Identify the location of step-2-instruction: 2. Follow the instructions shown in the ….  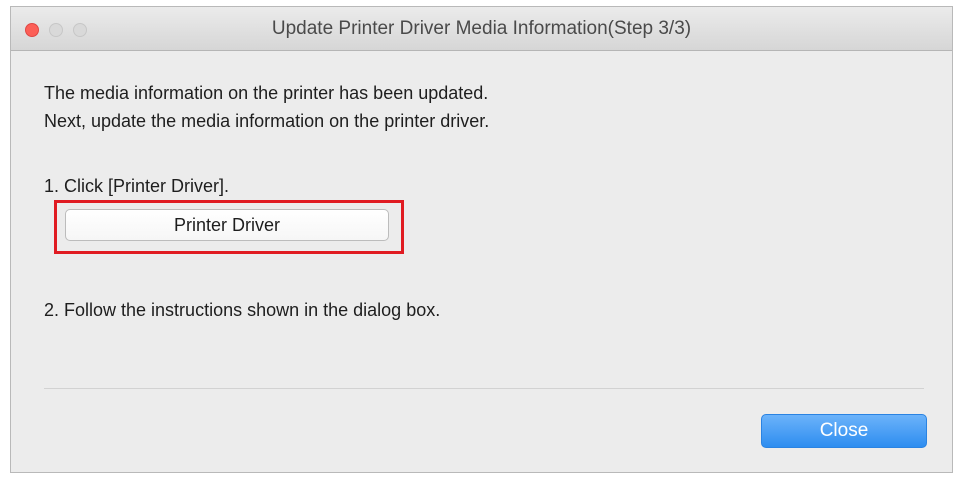
(242, 310).